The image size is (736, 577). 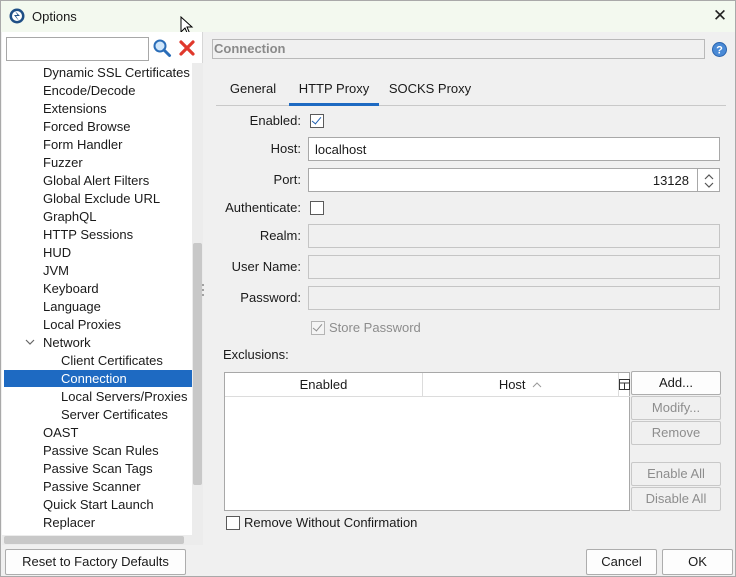 I want to click on section-title: Connection, so click(x=458, y=49).